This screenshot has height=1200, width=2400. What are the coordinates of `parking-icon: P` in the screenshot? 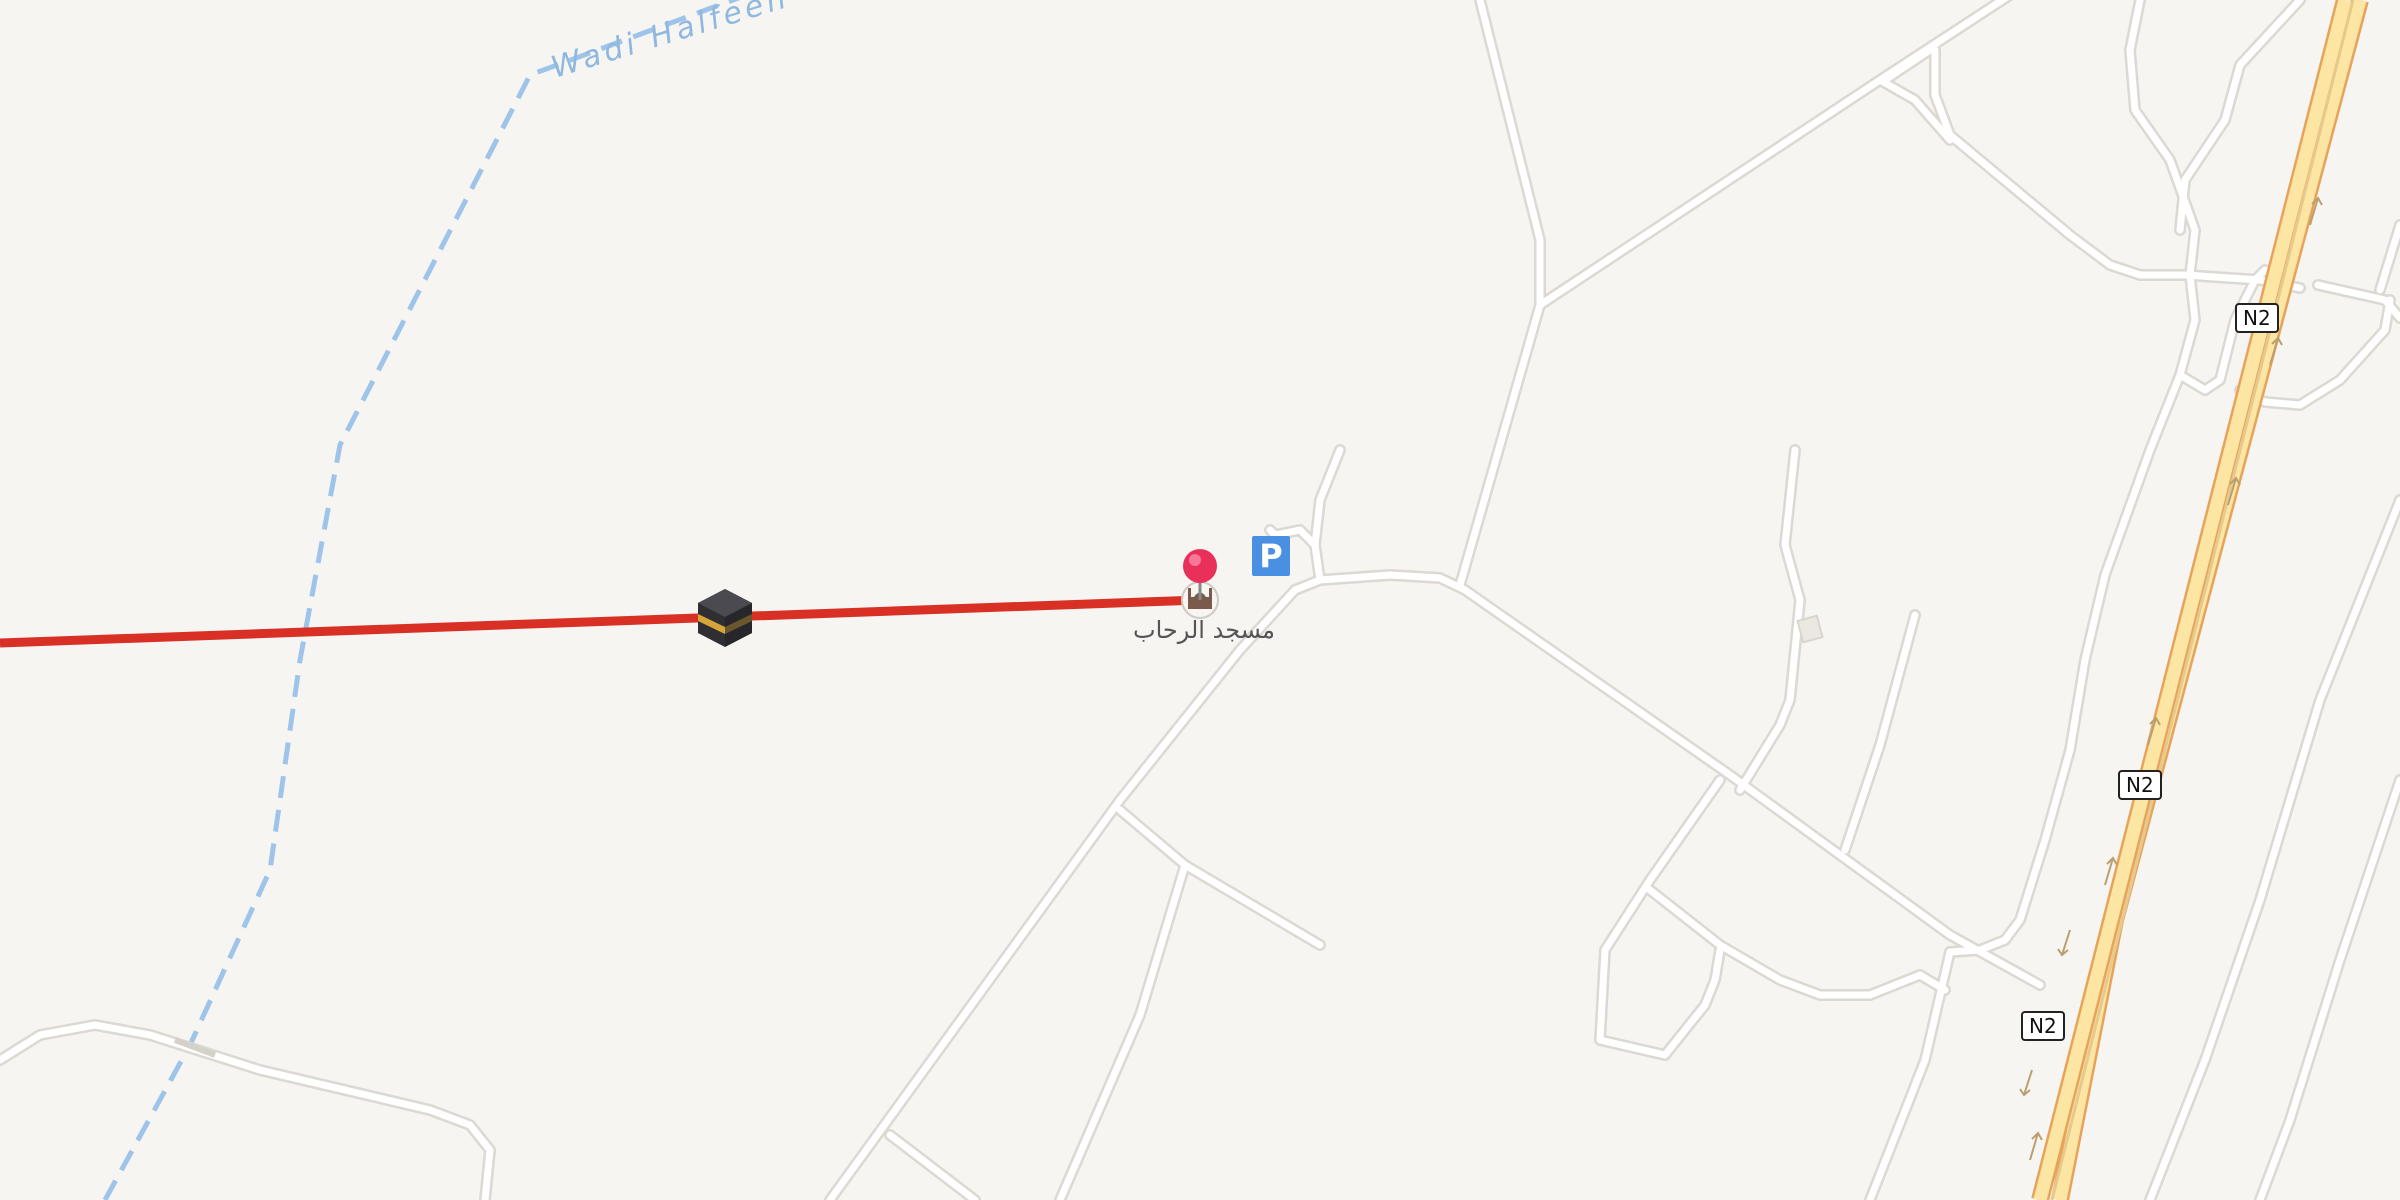 It's located at (1271, 556).